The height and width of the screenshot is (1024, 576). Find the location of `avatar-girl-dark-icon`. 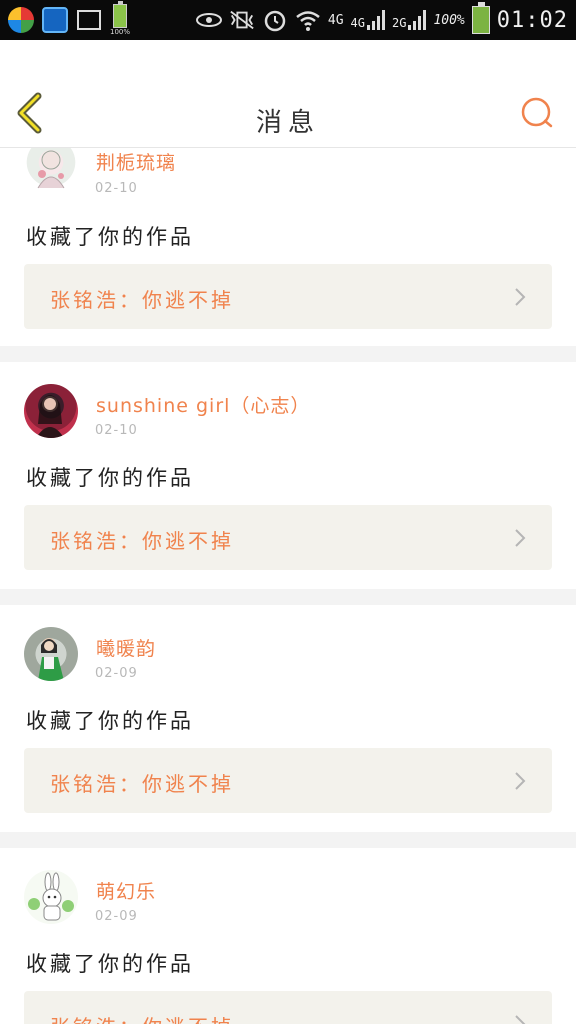

avatar-girl-dark-icon is located at coordinates (50, 416).